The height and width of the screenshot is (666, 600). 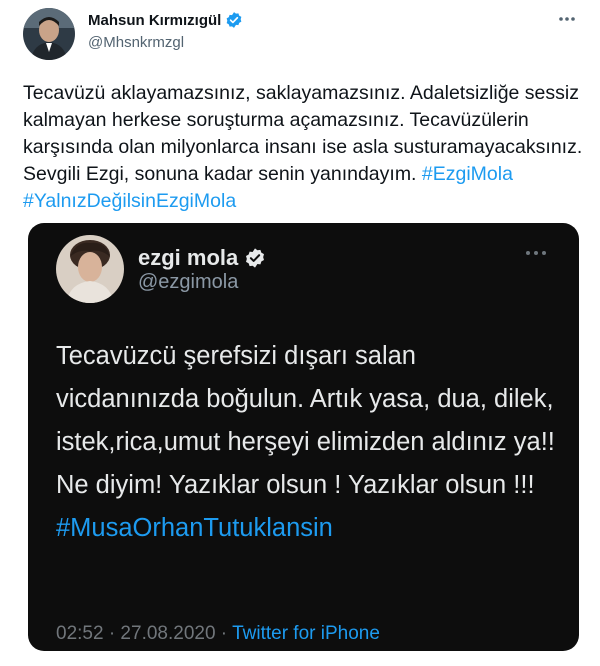 I want to click on more-icon, so click(x=567, y=19).